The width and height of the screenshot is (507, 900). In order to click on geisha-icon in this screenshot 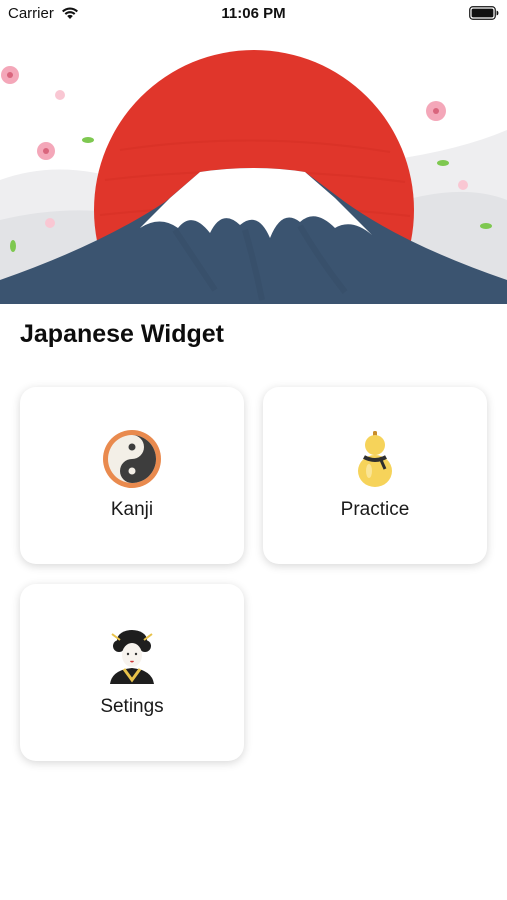, I will do `click(132, 657)`.